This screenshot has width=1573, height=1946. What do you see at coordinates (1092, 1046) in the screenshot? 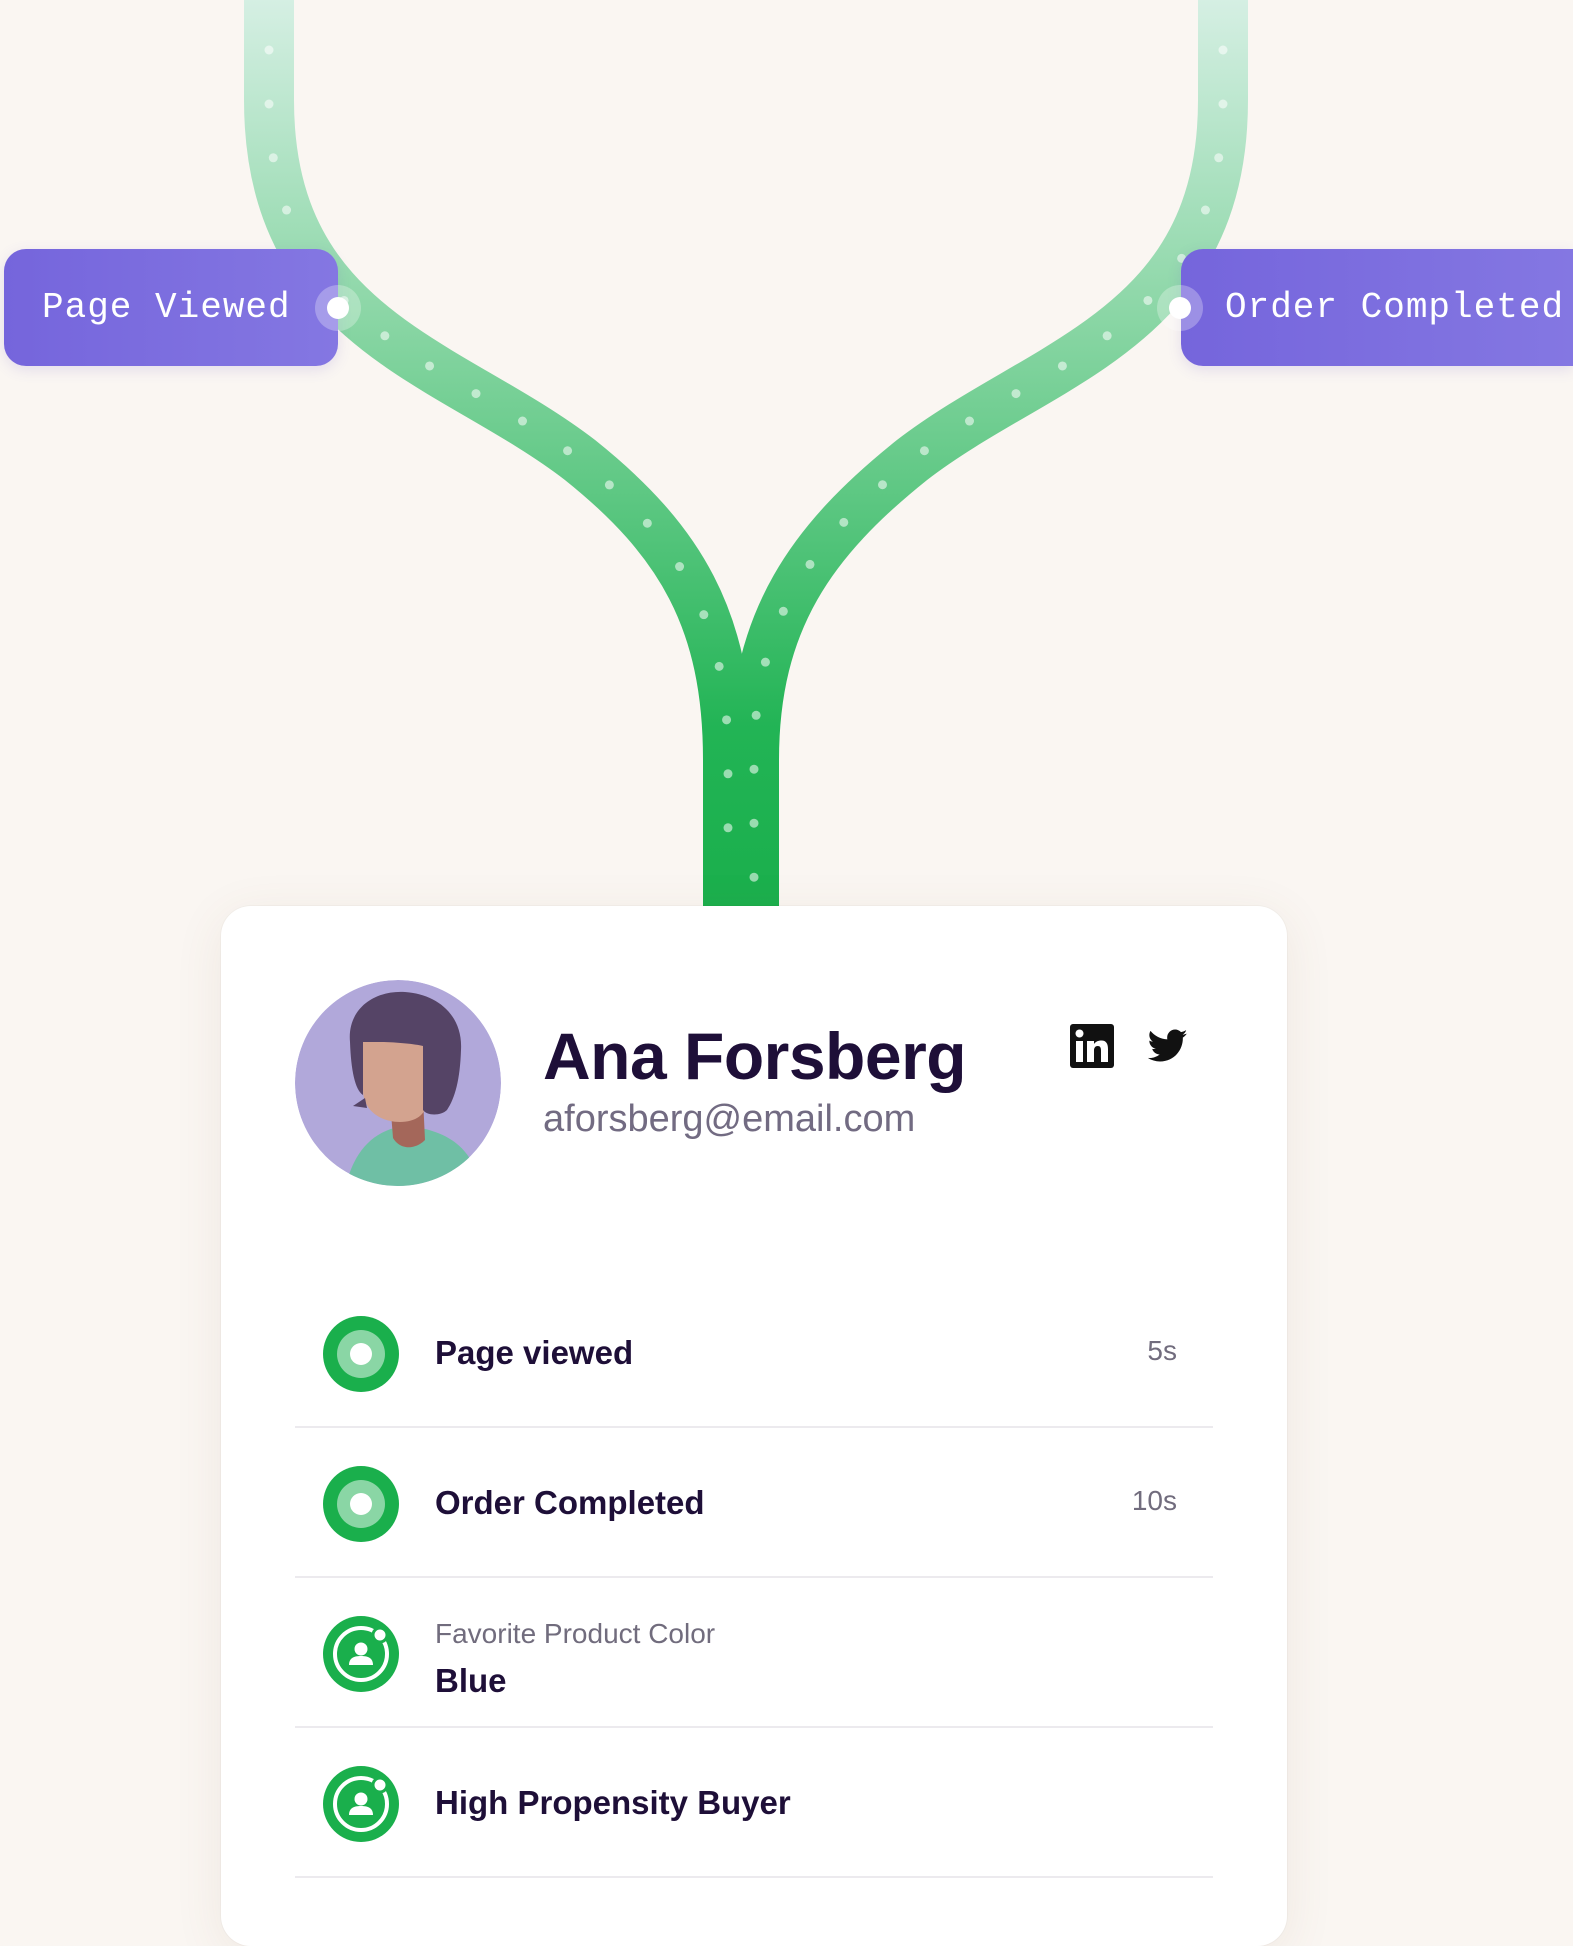
I see `linkedin-icon` at bounding box center [1092, 1046].